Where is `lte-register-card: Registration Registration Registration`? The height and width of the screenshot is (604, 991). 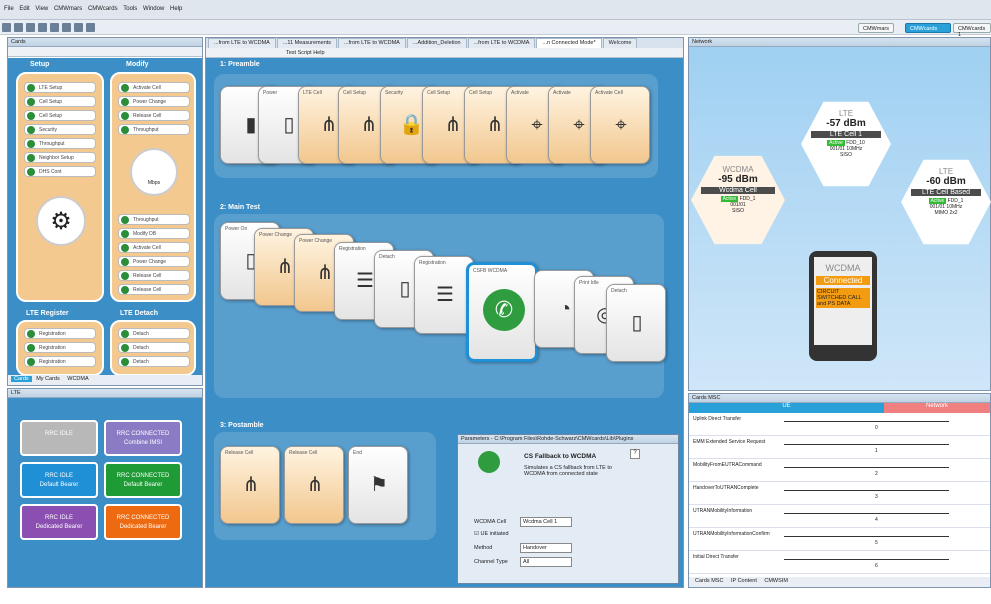
lte-register-card: Registration Registration Registration is located at coordinates (60, 348).